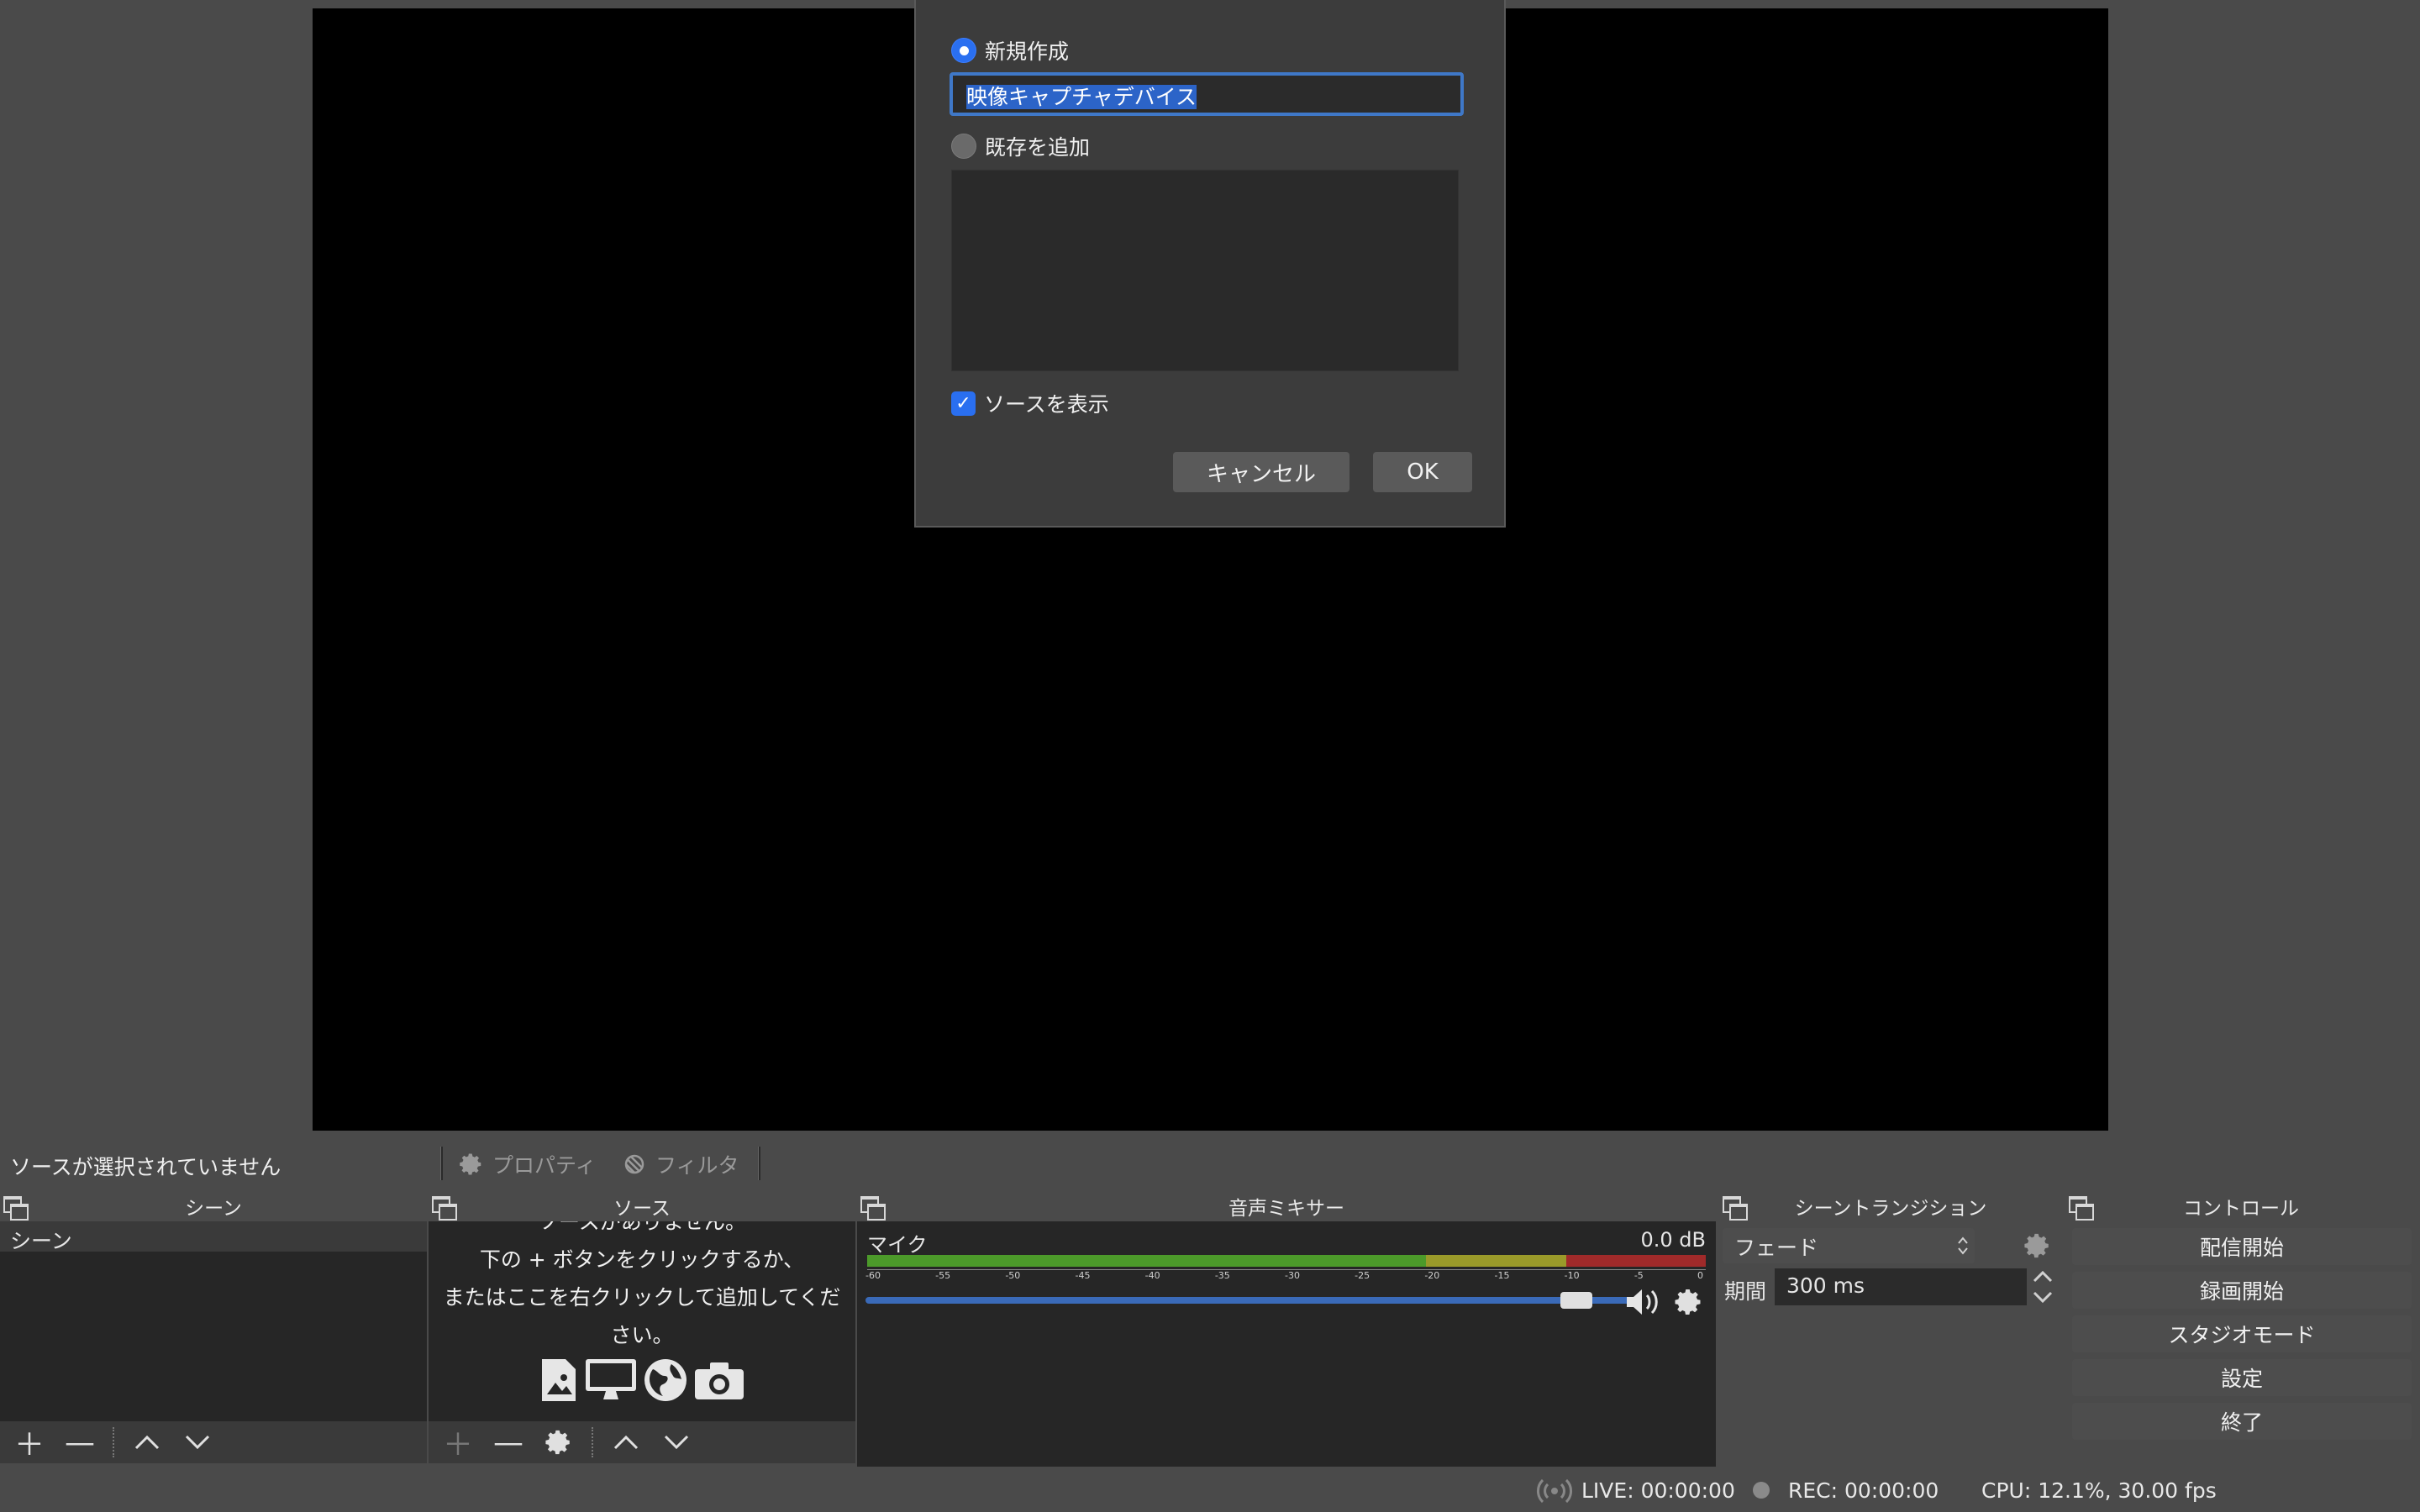 The image size is (2420, 1512). Describe the element at coordinates (1422, 472) in the screenshot. I see `ok-button: OK` at that location.